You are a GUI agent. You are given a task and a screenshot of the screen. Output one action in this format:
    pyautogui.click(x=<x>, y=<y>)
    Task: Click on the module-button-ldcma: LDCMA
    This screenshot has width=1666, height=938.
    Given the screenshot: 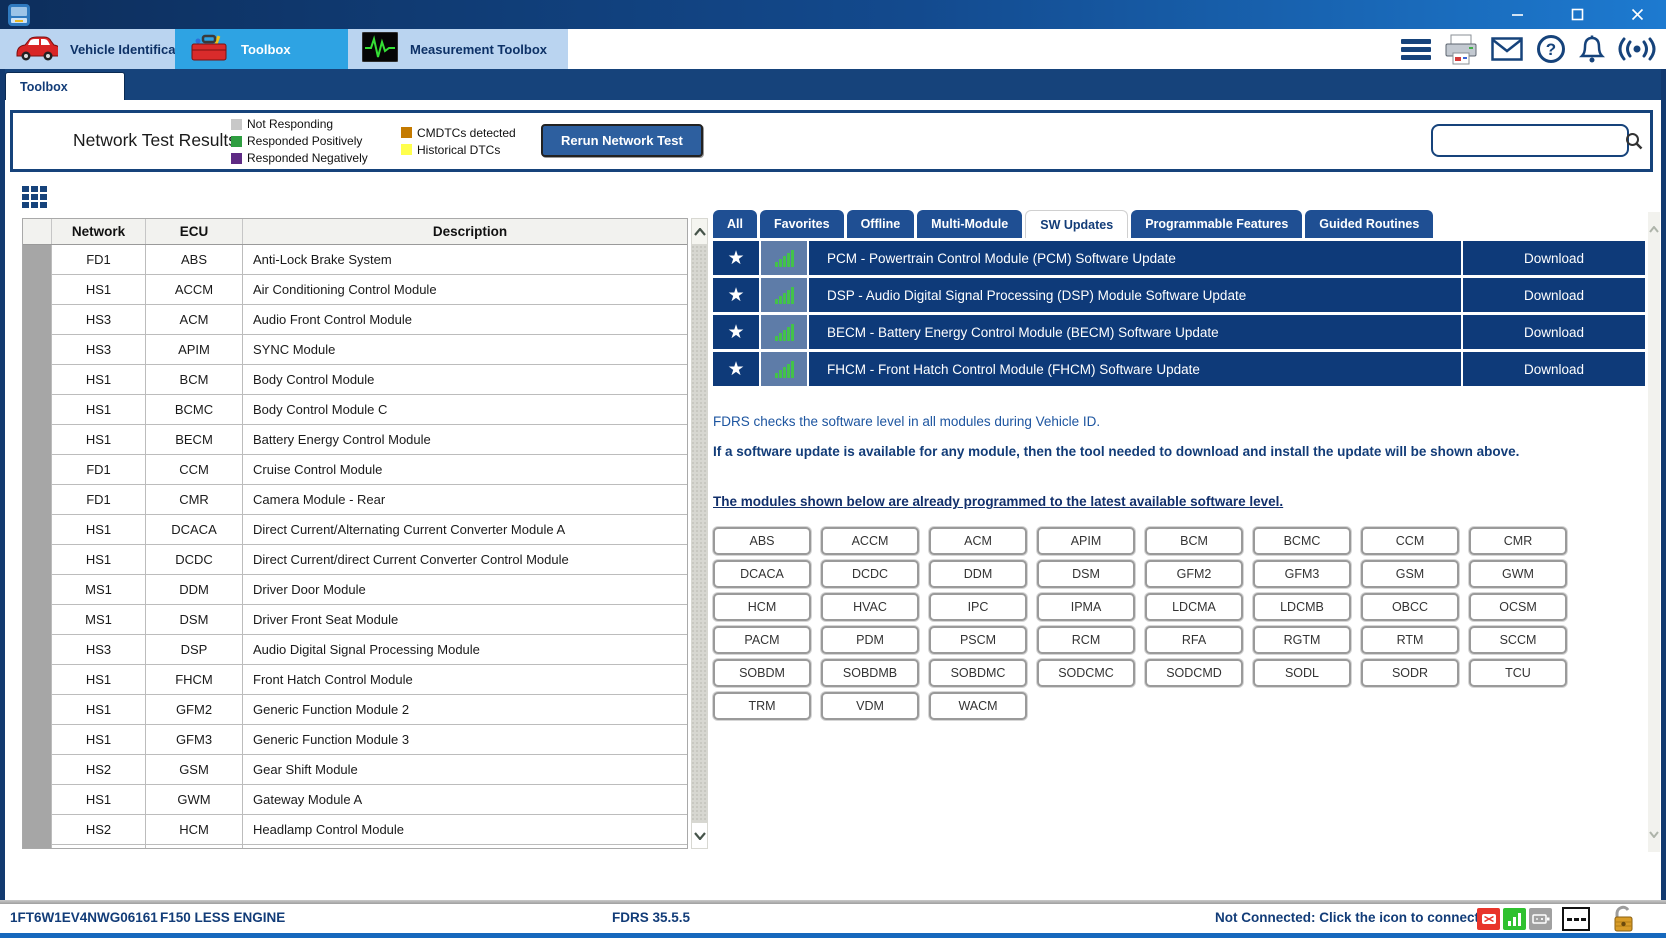 What is the action you would take?
    pyautogui.click(x=1194, y=607)
    